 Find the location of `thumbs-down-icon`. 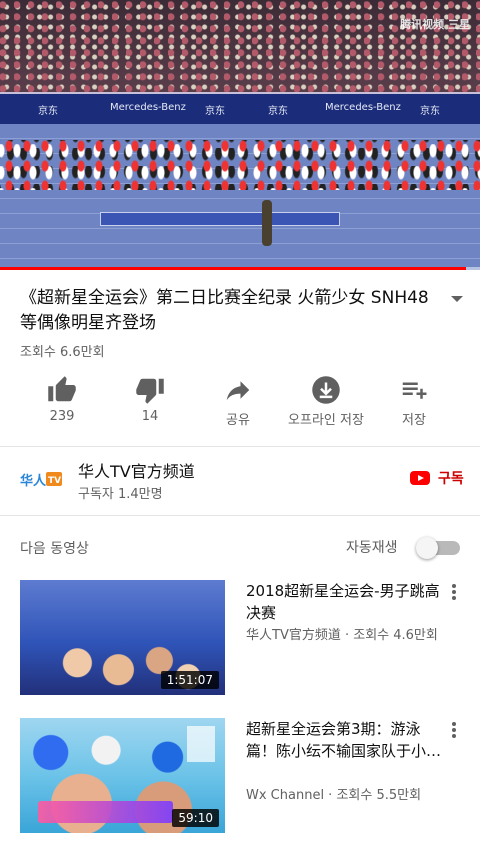

thumbs-down-icon is located at coordinates (150, 390).